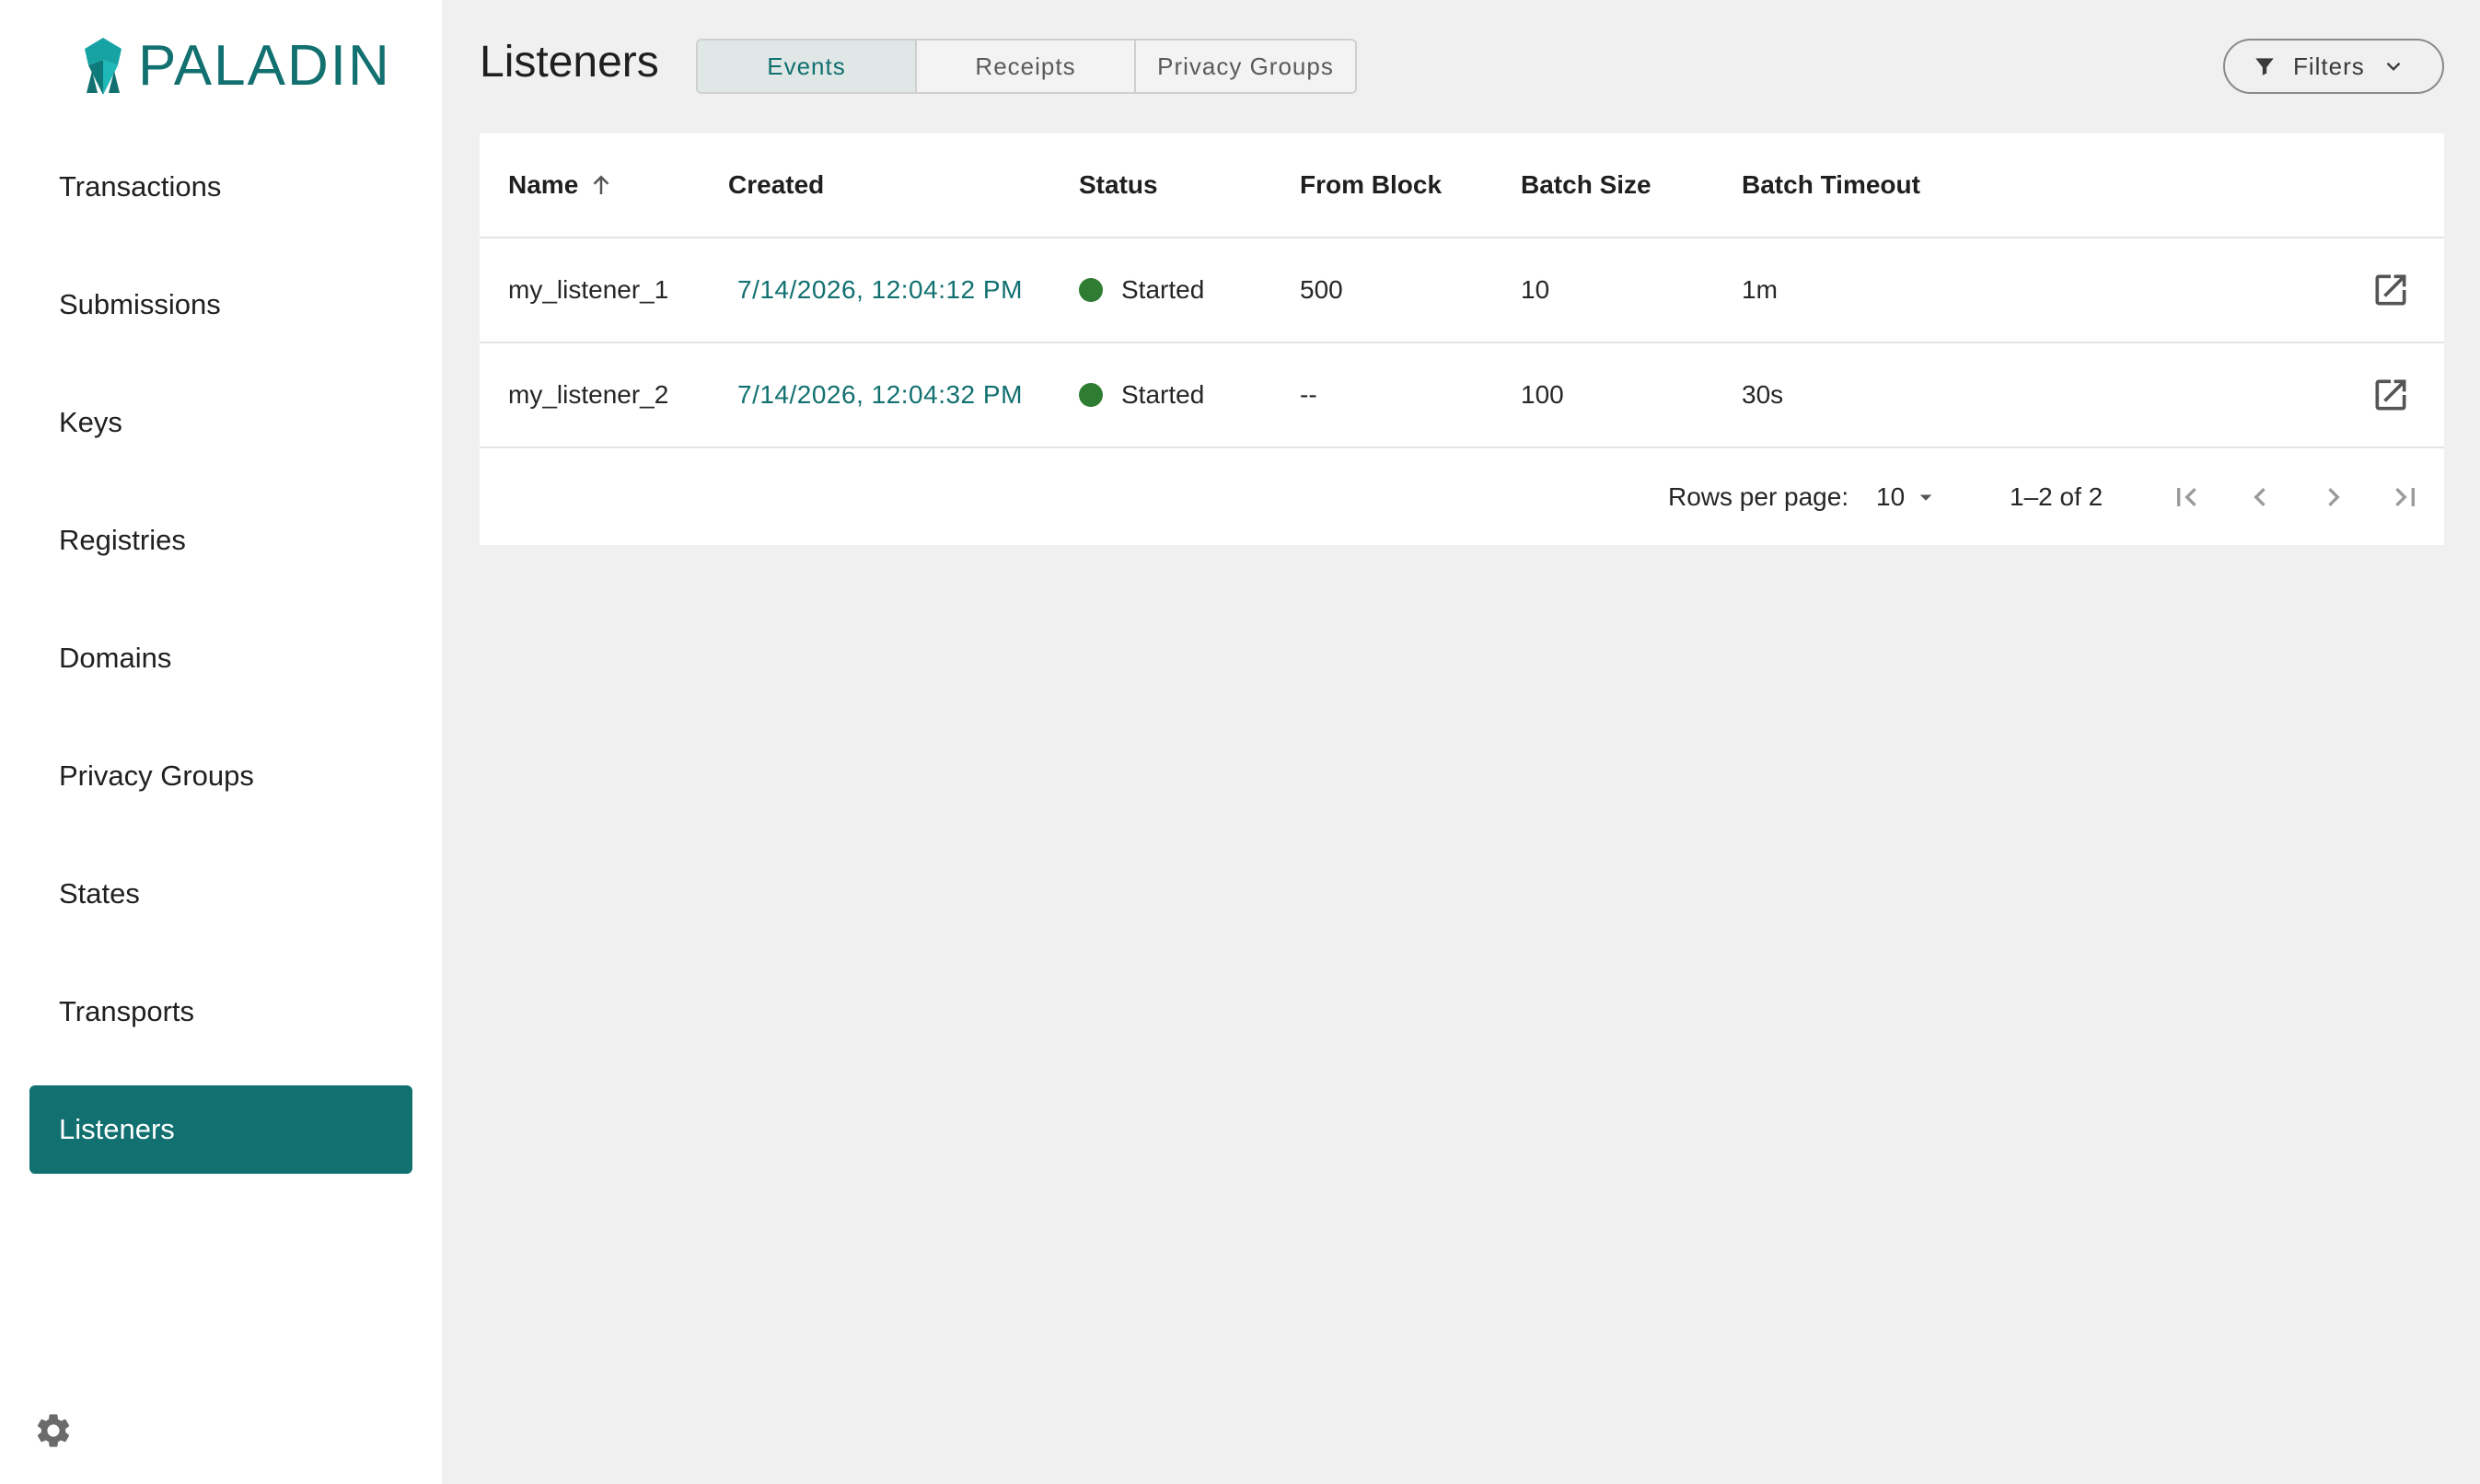 The height and width of the screenshot is (1484, 2480). I want to click on from-block: 500, so click(1321, 289).